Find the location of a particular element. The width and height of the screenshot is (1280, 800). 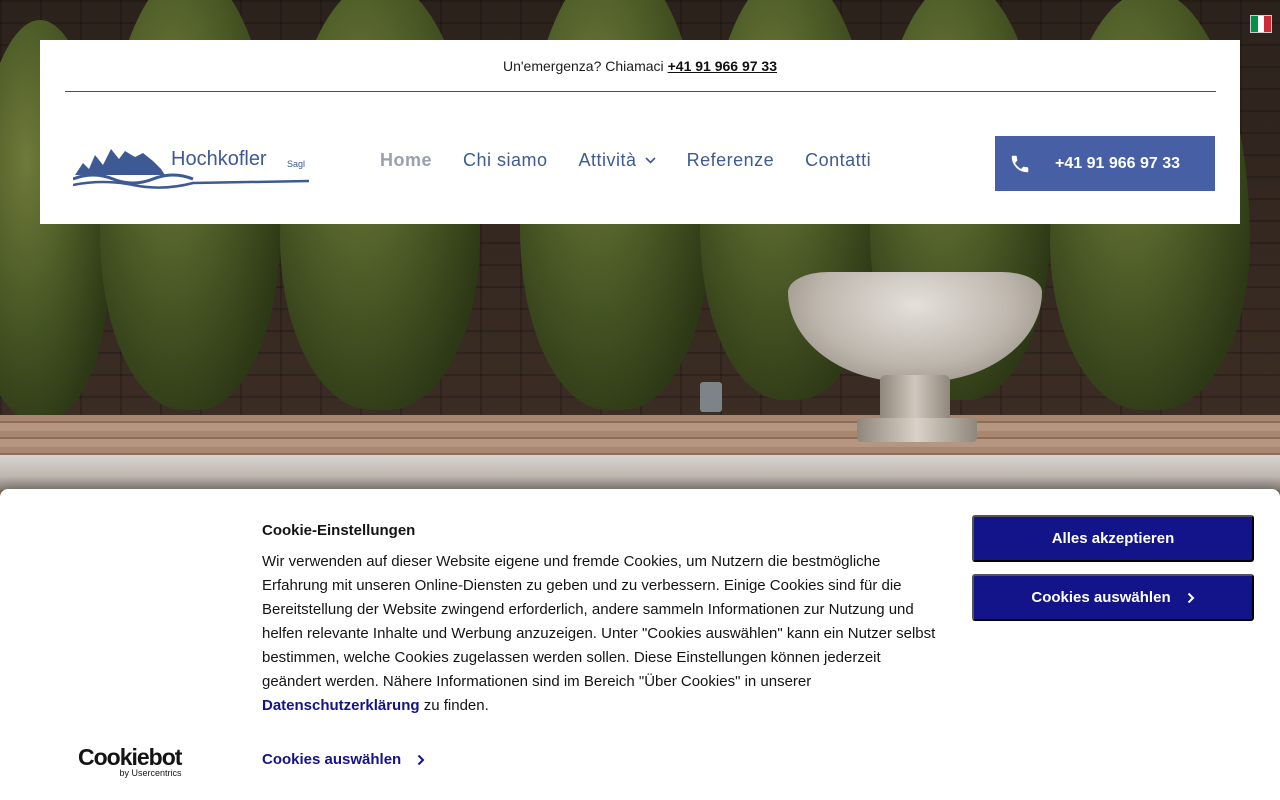

call-button: +41 91 966 97 33 is located at coordinates (1105, 163).